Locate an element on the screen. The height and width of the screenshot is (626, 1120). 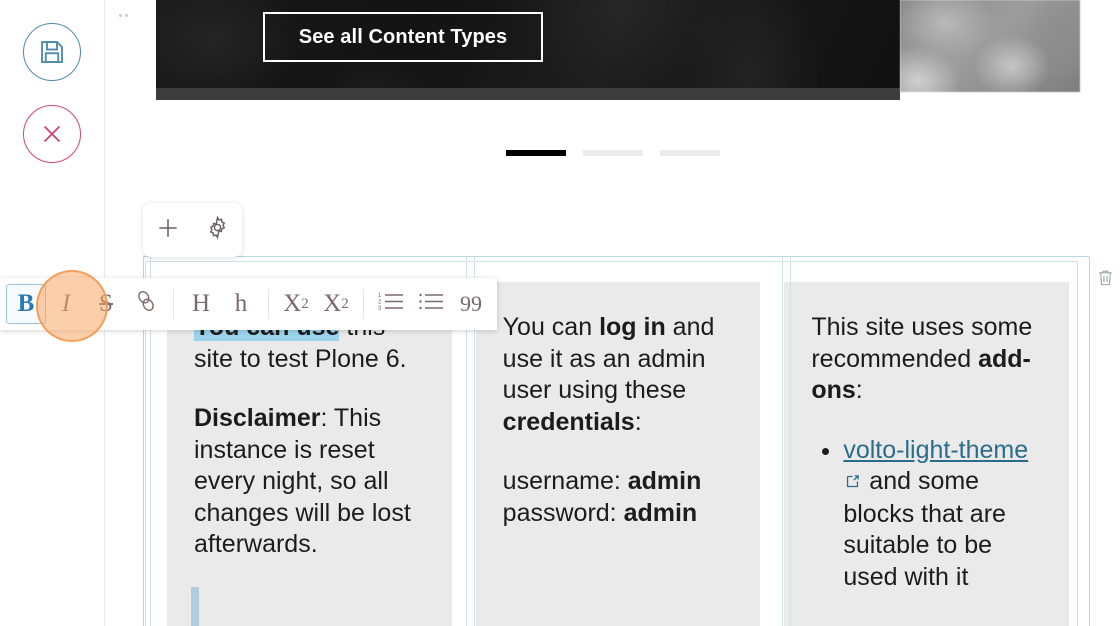
ul-icon is located at coordinates (431, 304).